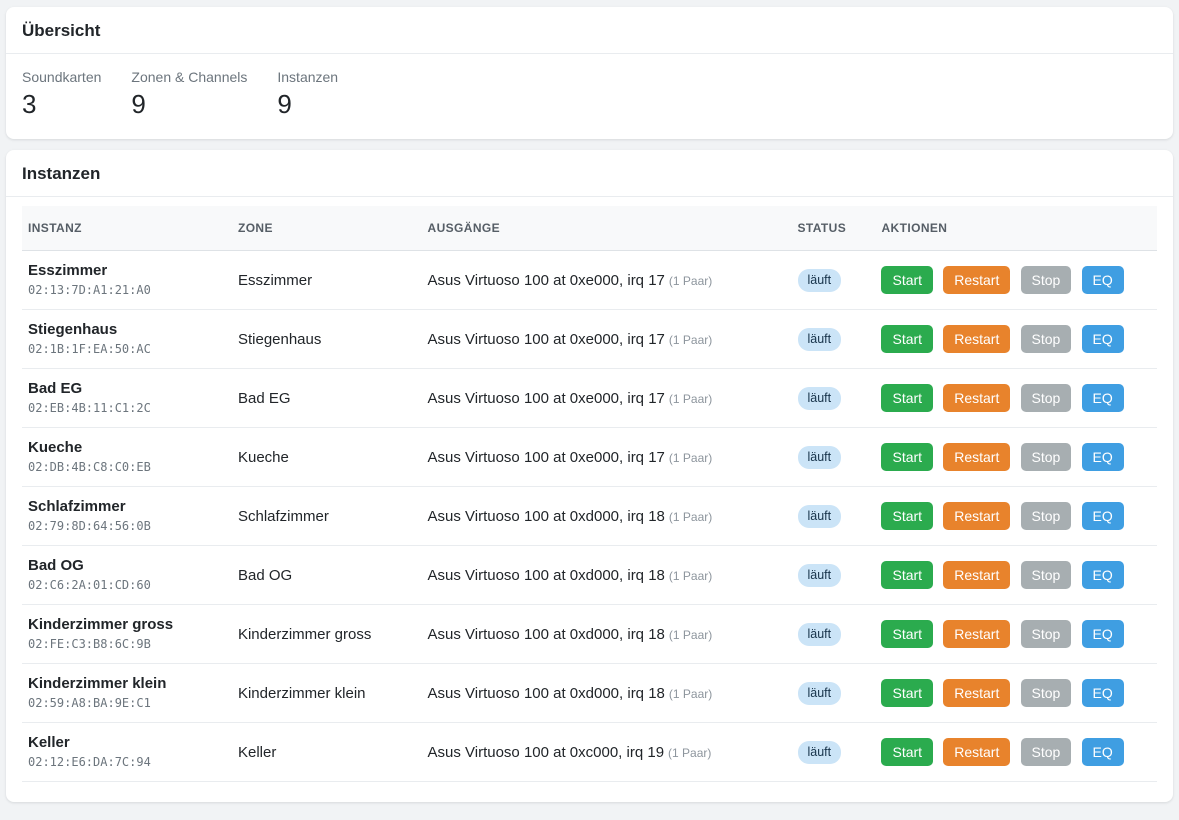 The width and height of the screenshot is (1179, 820). I want to click on instance-name: Schlafzimmer, so click(77, 506).